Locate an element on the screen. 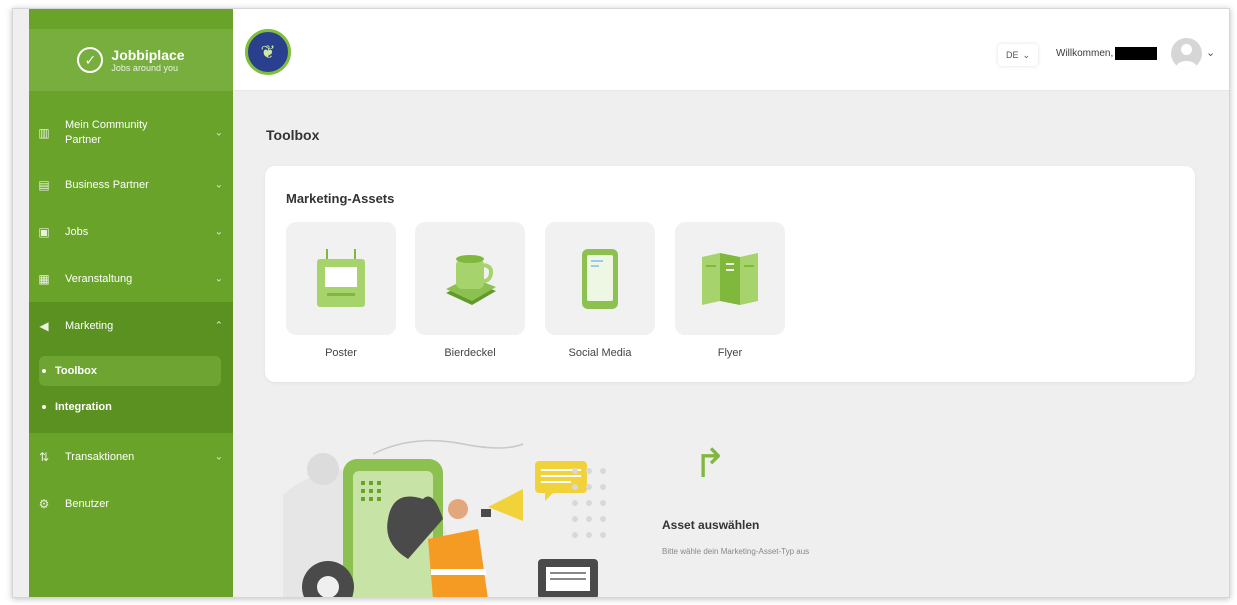 The image size is (1237, 605). page-title: Toolbox is located at coordinates (293, 135).